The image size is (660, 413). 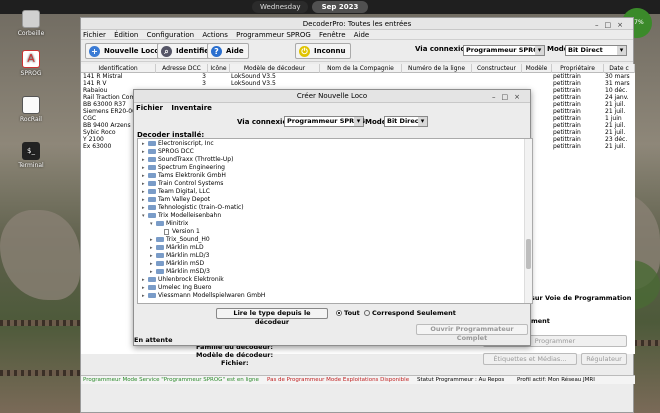 I want to click on tree-item: Version 1, so click(x=179, y=232).